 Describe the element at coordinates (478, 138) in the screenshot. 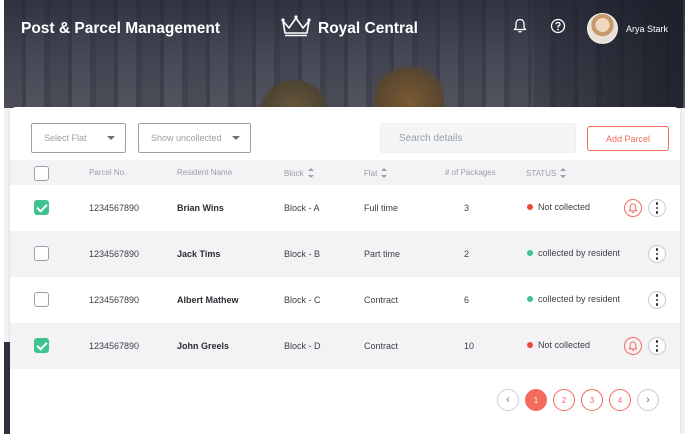

I see `search-input: Search details` at that location.